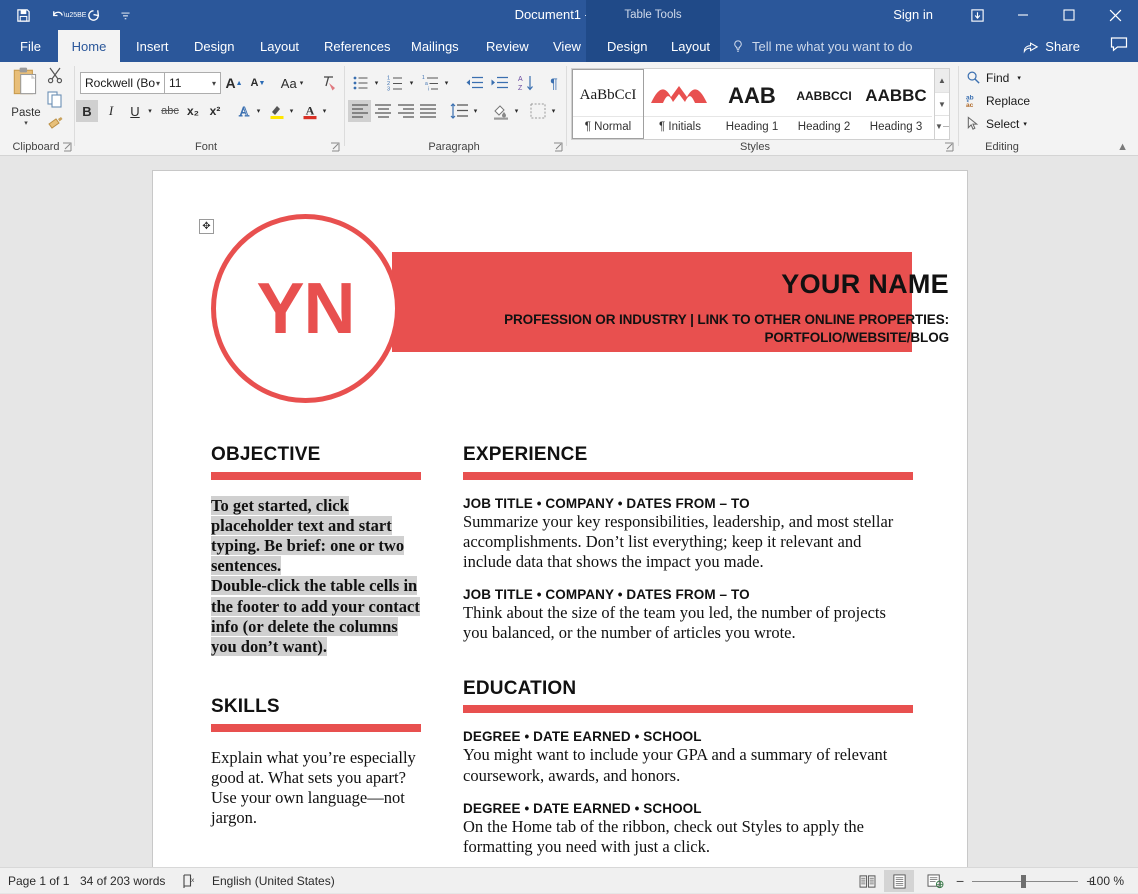 The width and height of the screenshot is (1138, 894). Describe the element at coordinates (336, 146) in the screenshot. I see `font-dialog-launcher` at that location.